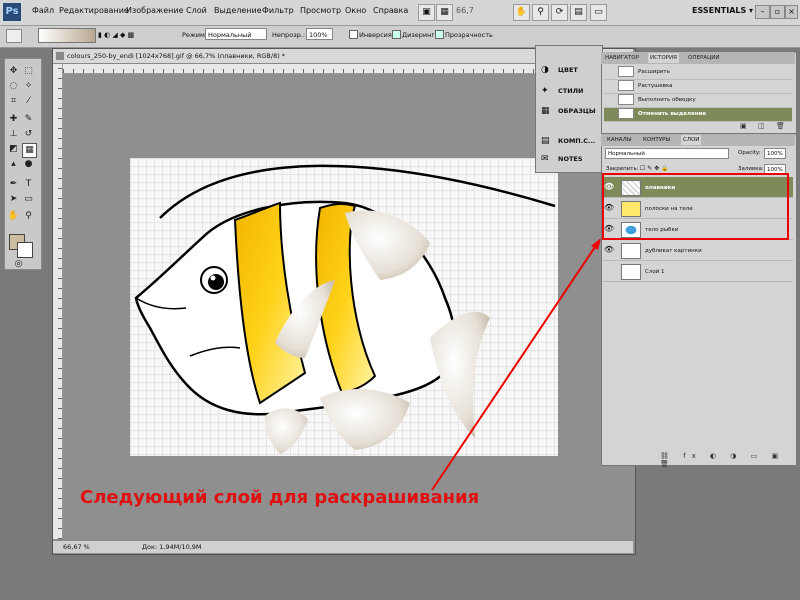  What do you see at coordinates (761, 126) in the screenshot?
I see `snapshot-icon: ◫` at bounding box center [761, 126].